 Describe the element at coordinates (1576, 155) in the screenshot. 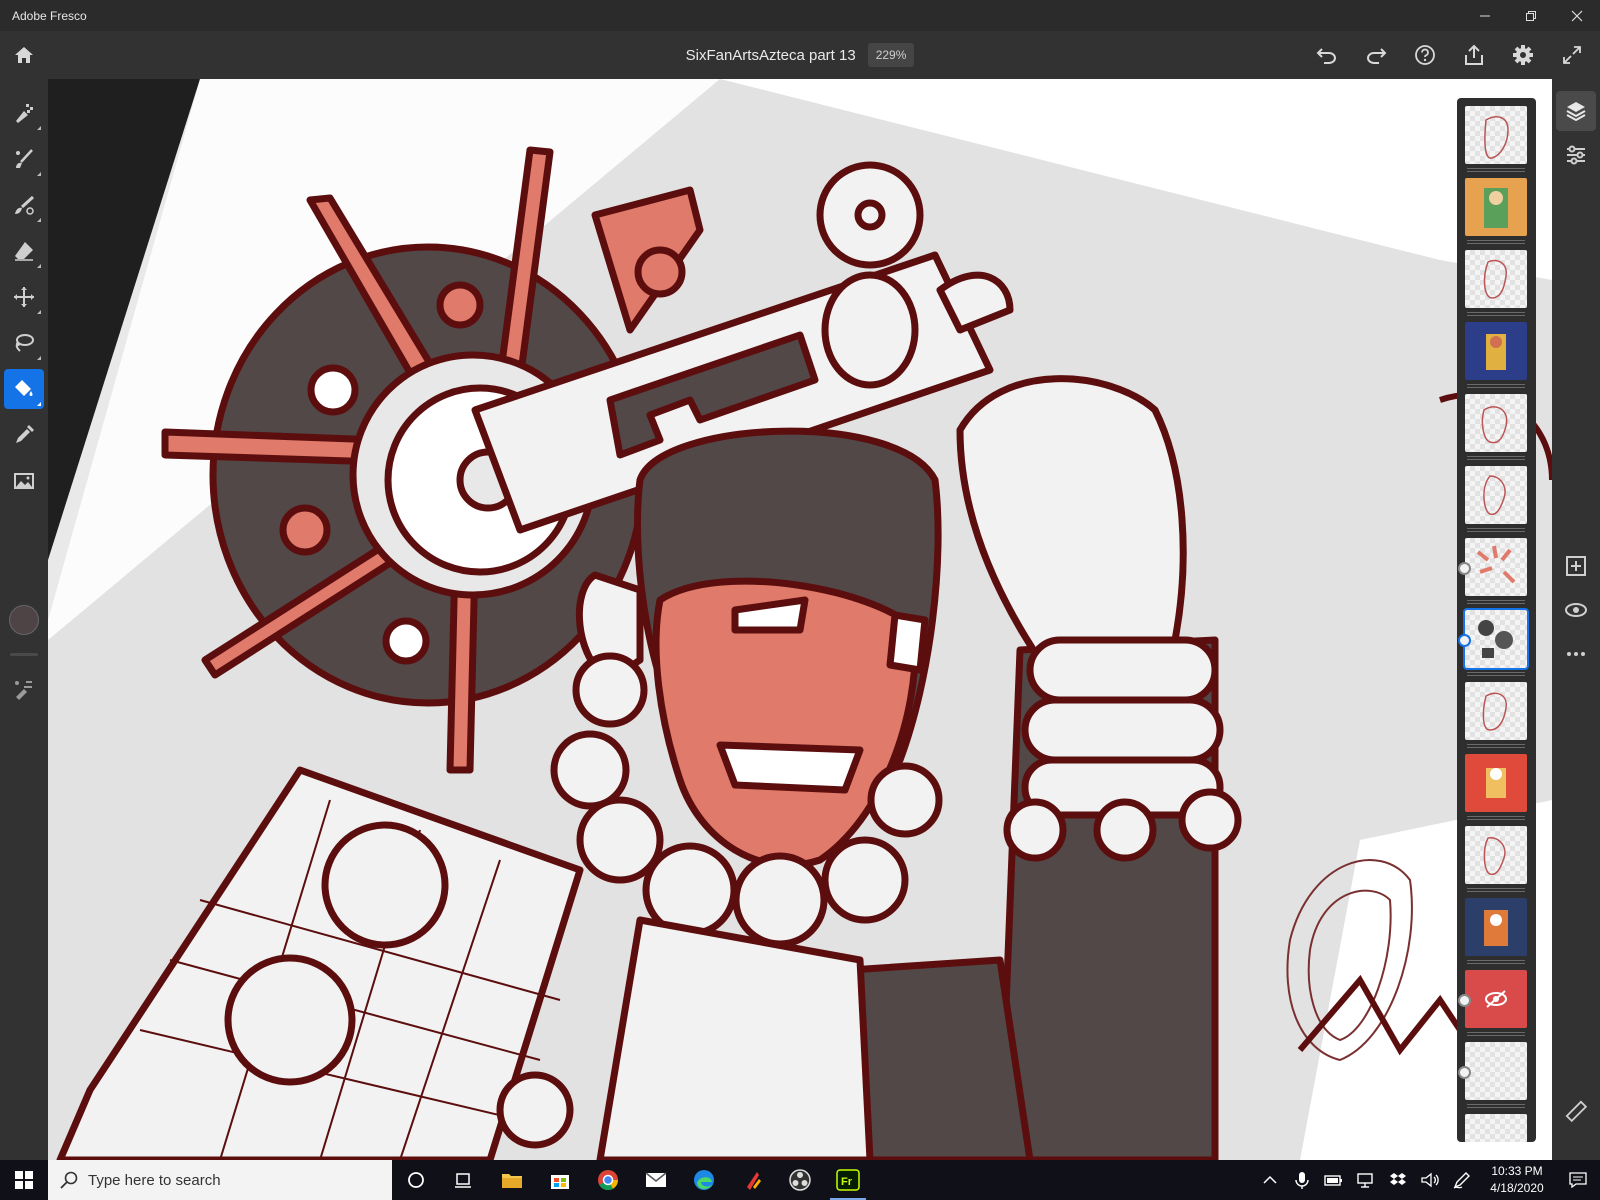

I see `layer-properties-button` at that location.